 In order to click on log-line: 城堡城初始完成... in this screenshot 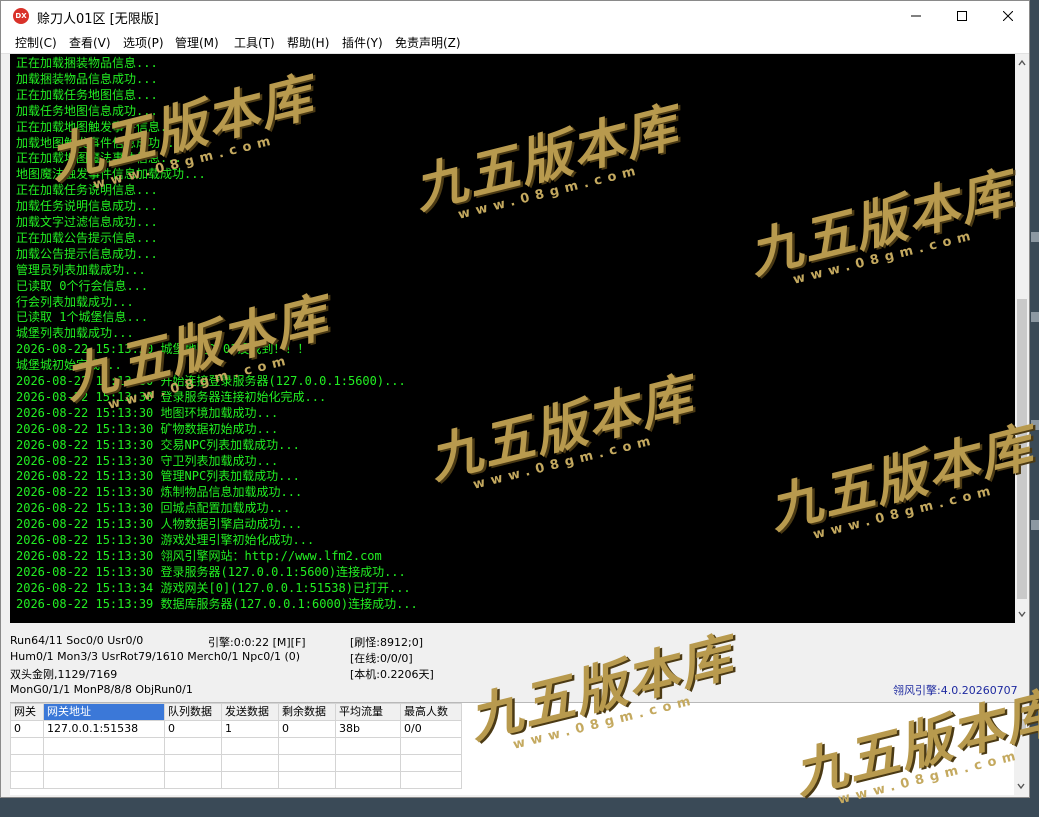, I will do `click(69, 365)`.